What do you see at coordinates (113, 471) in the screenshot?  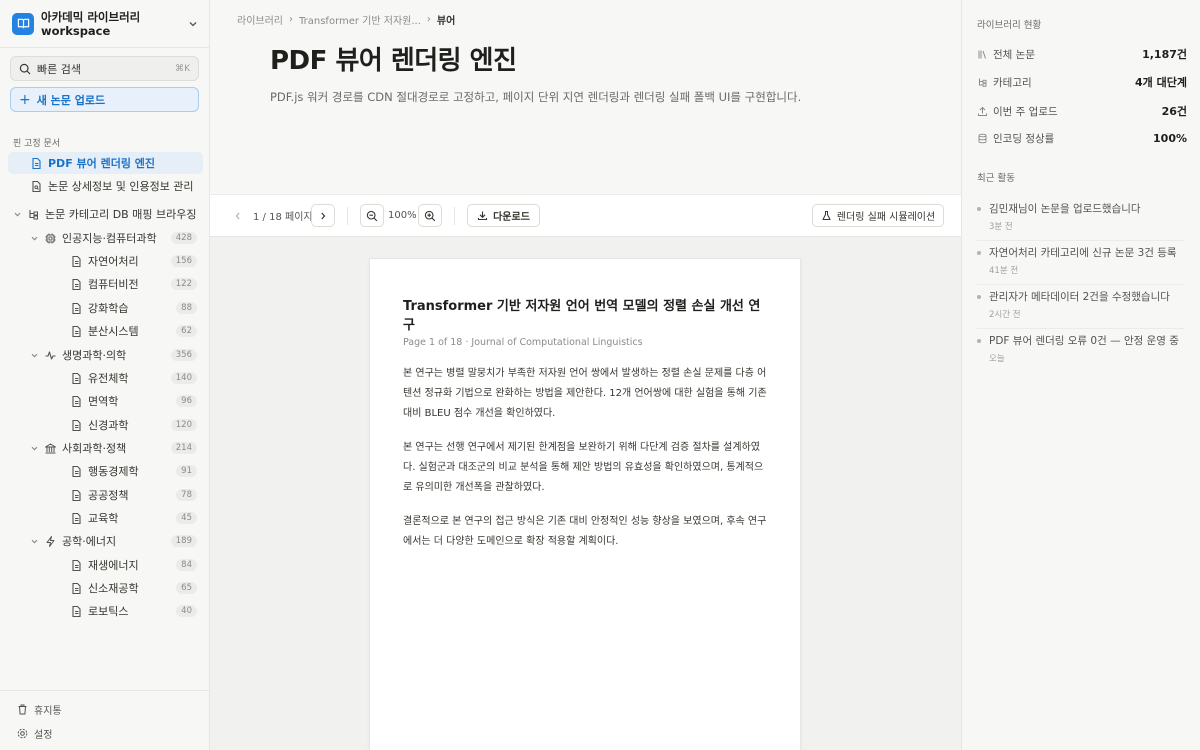 I see `subcategory-label: 행동경제학` at bounding box center [113, 471].